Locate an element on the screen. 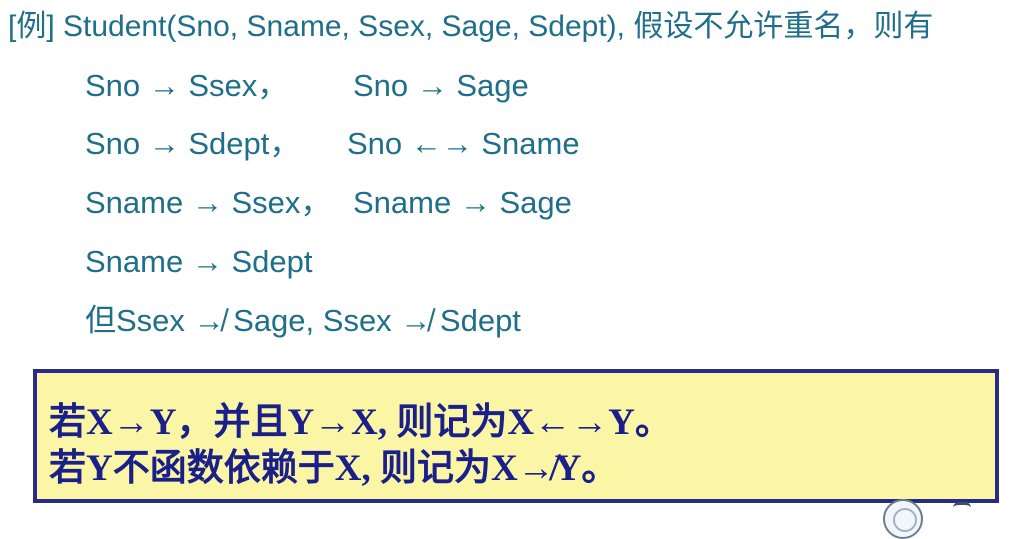  decorative-mark-icon is located at coordinates (962, 509).